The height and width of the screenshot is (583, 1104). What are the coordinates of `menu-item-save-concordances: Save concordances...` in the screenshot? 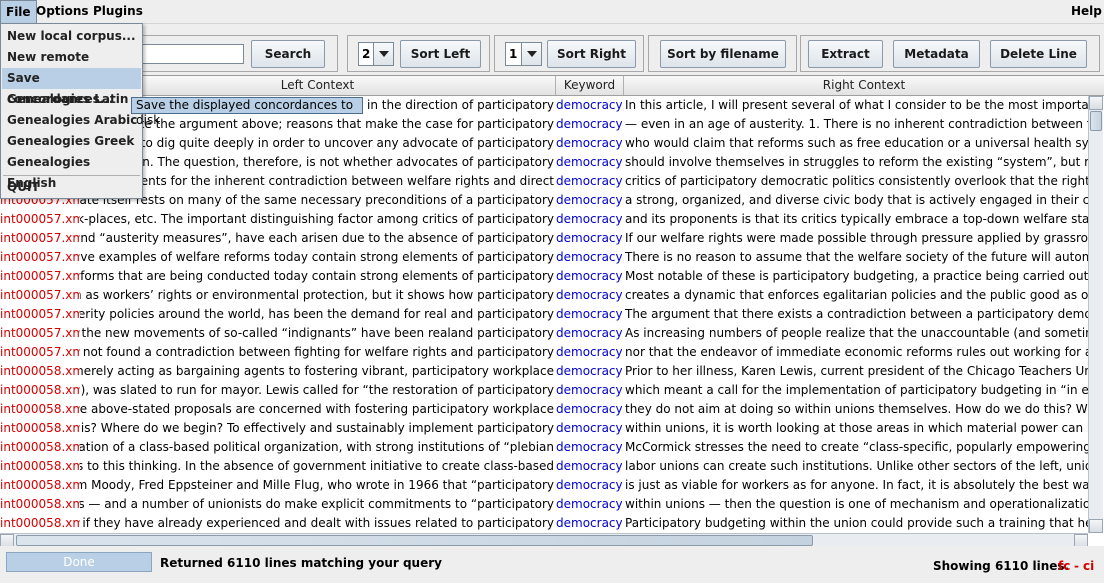 It's located at (71, 87).